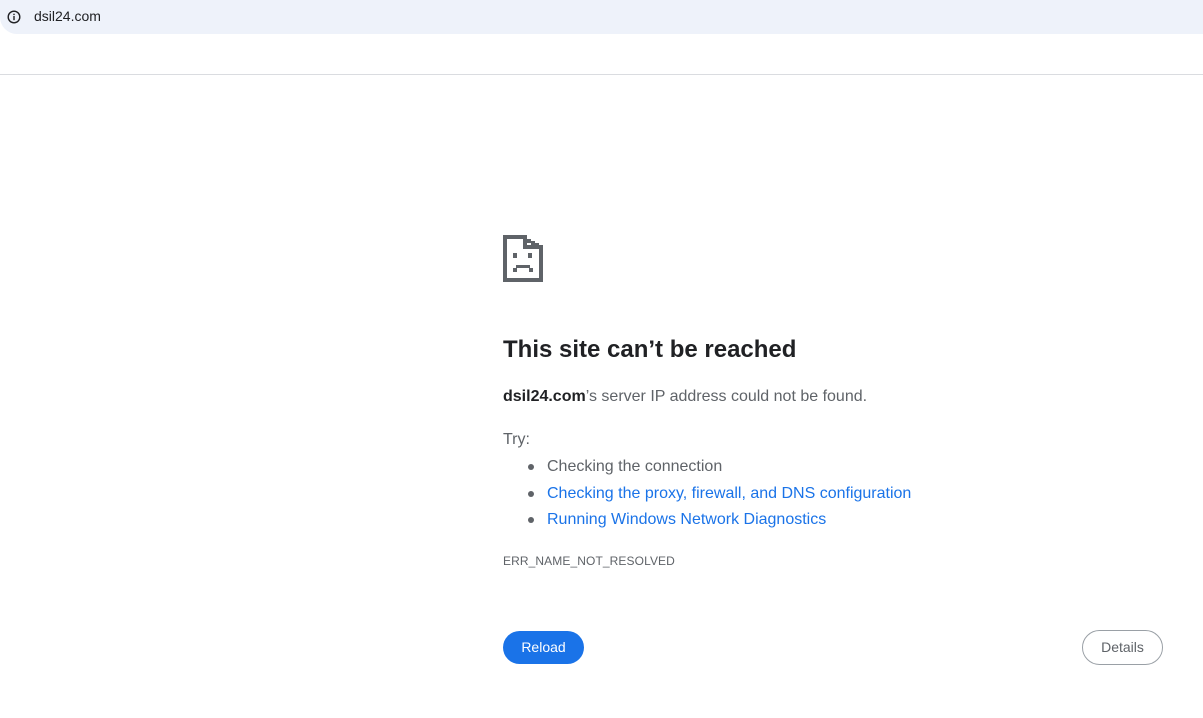  I want to click on url-text: dsil24.com, so click(67, 16).